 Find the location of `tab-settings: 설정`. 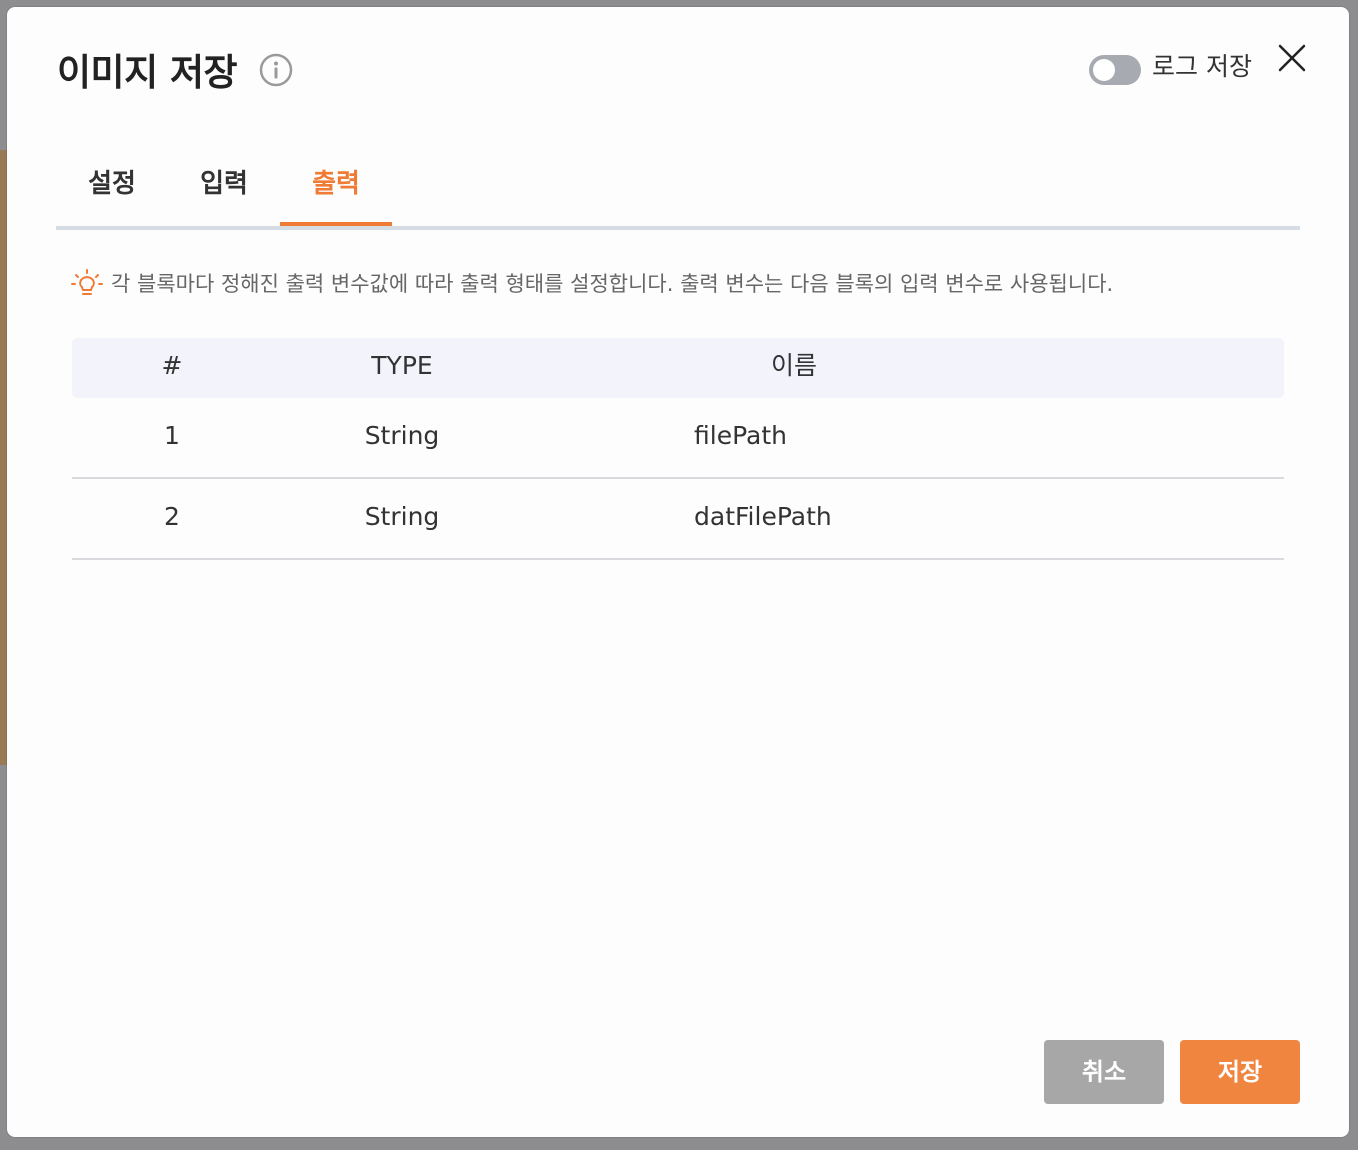

tab-settings: 설정 is located at coordinates (112, 189).